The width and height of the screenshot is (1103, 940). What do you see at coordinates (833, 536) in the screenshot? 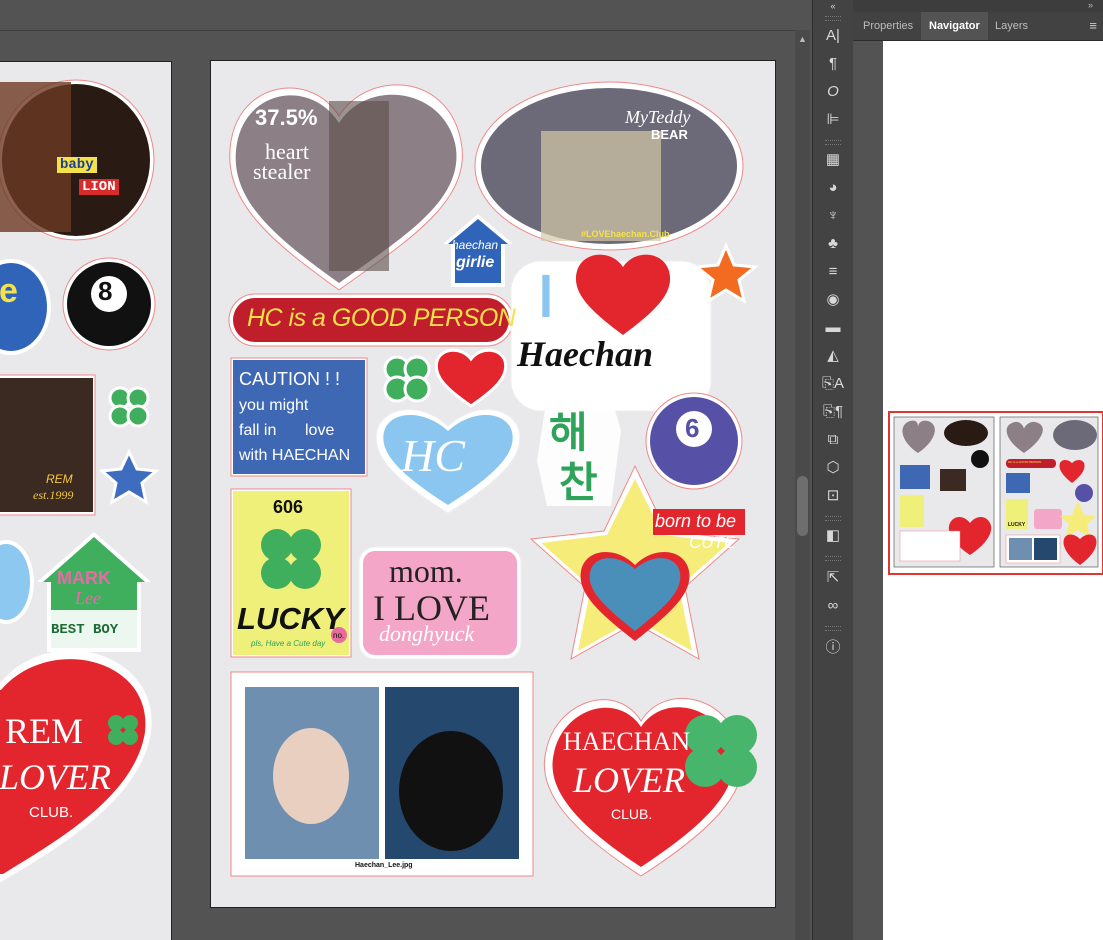
I see `libraries-icon: ◧` at bounding box center [833, 536].